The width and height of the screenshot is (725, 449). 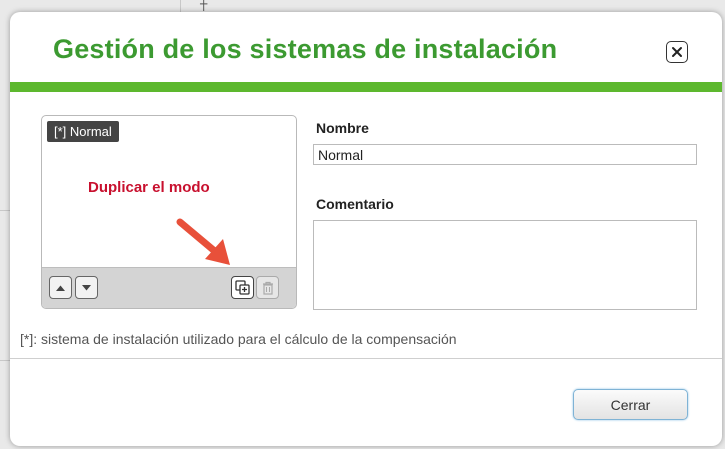 I want to click on close-dialog-button, so click(x=677, y=52).